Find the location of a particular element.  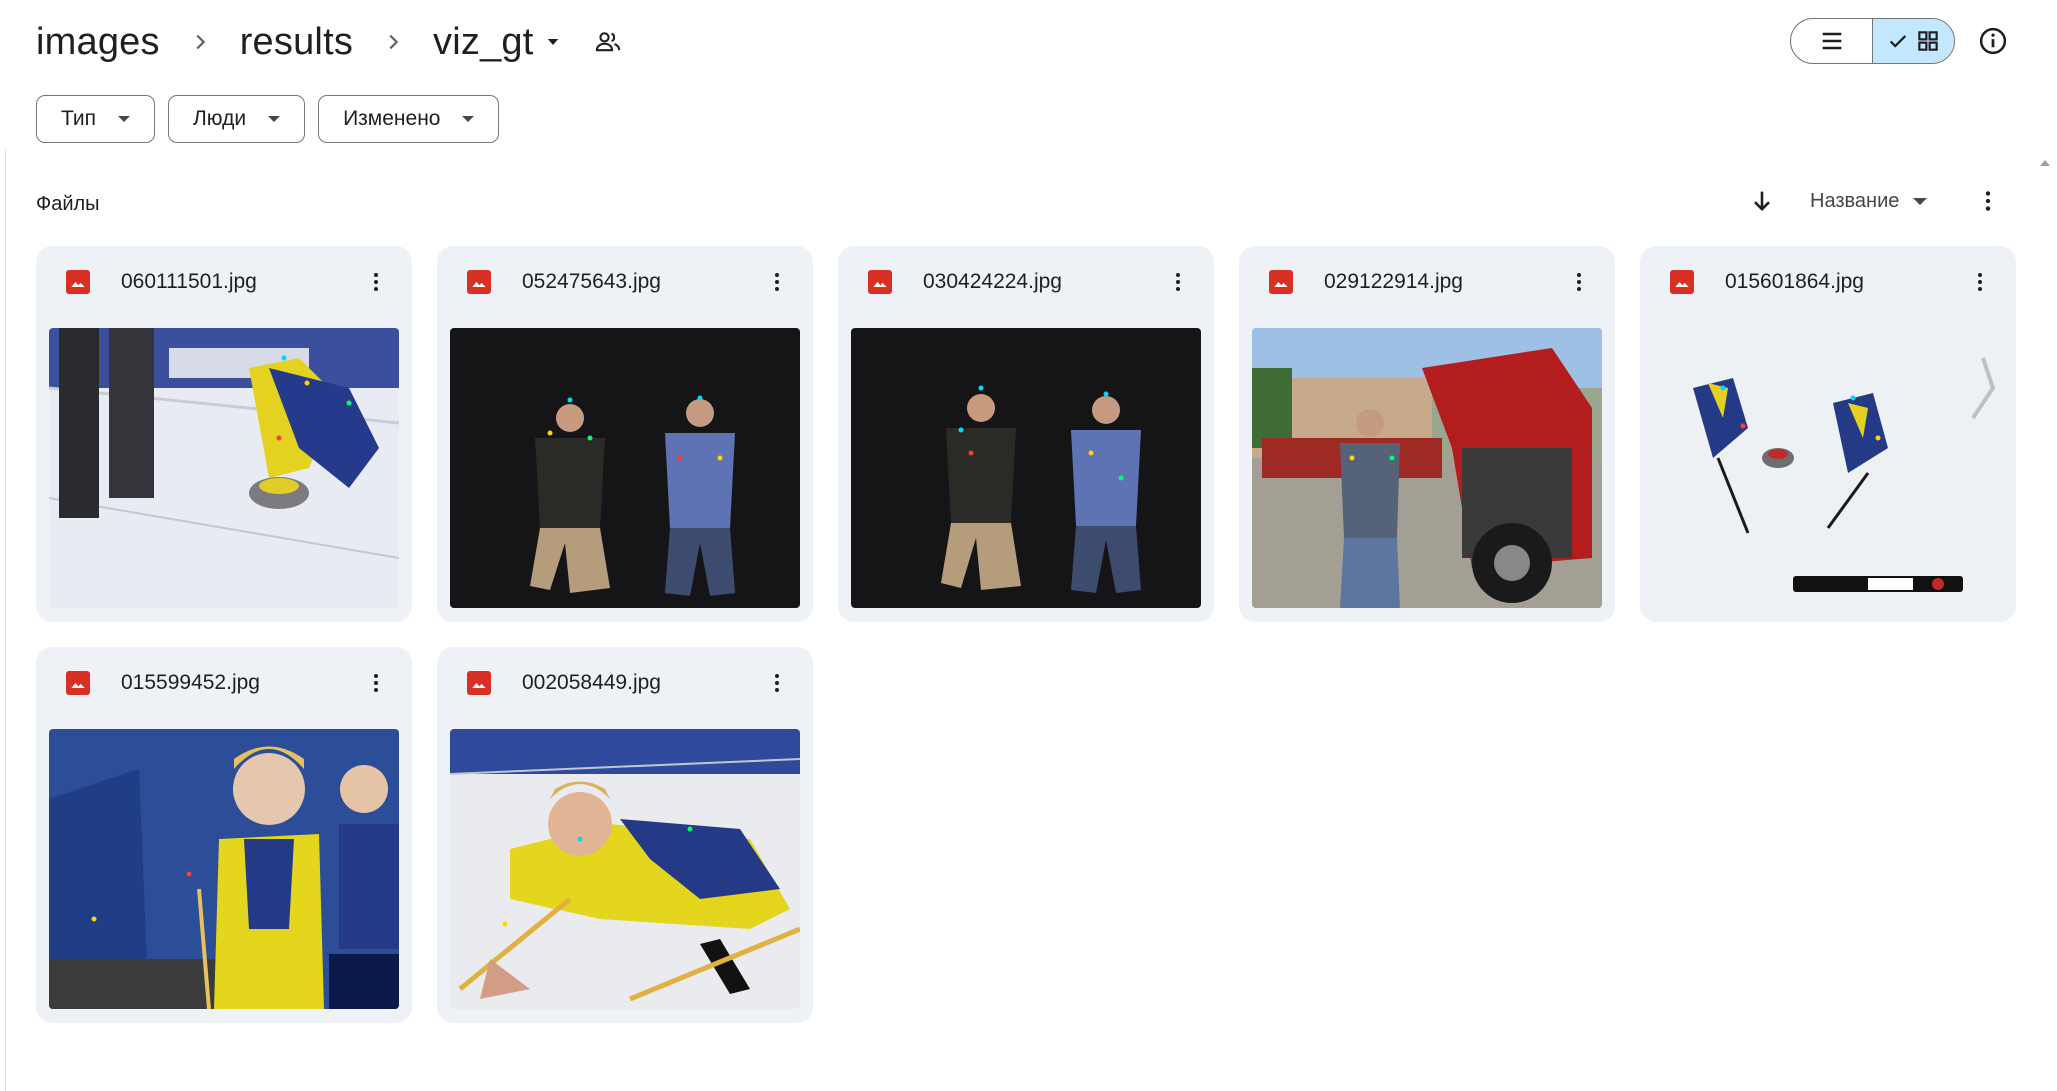

sort-by-label: Название is located at coordinates (1855, 200).